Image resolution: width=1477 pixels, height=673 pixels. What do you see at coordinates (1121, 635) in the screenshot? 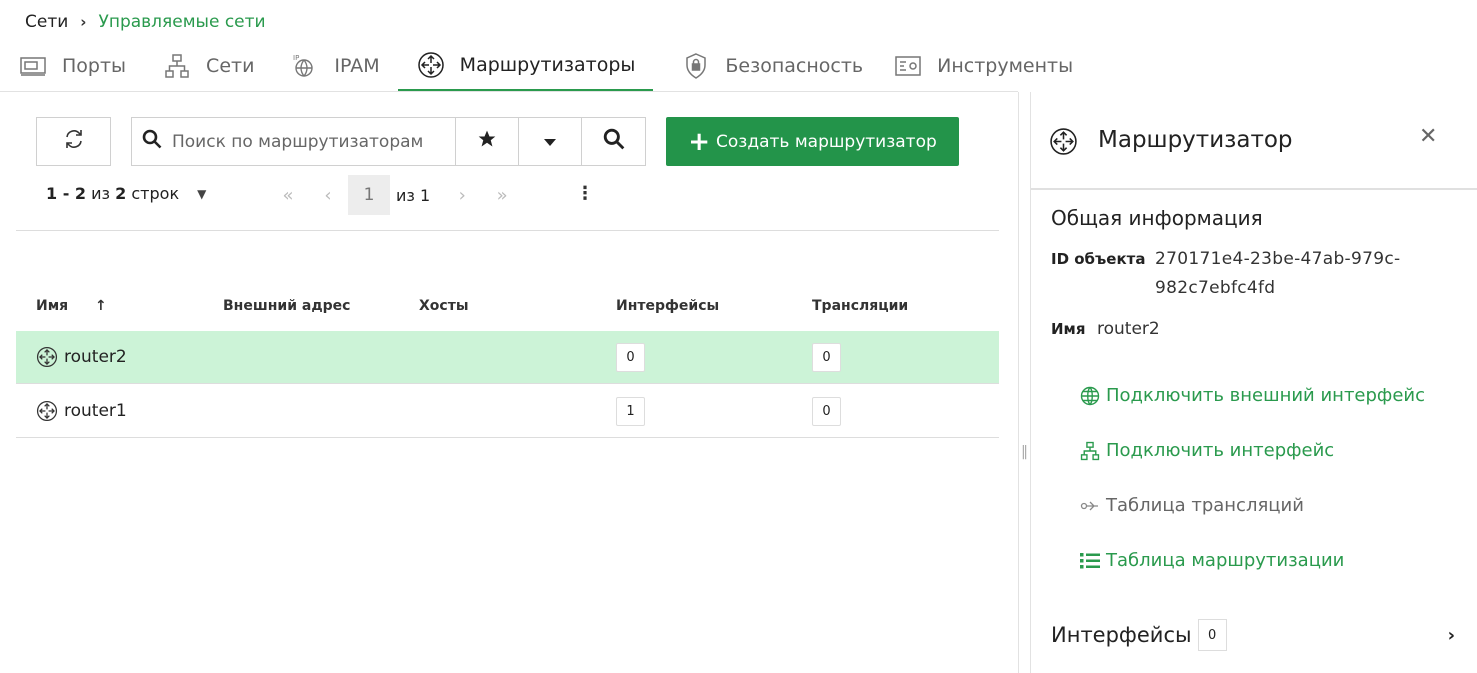
I see `interfaces-title: Интерфейсы` at bounding box center [1121, 635].